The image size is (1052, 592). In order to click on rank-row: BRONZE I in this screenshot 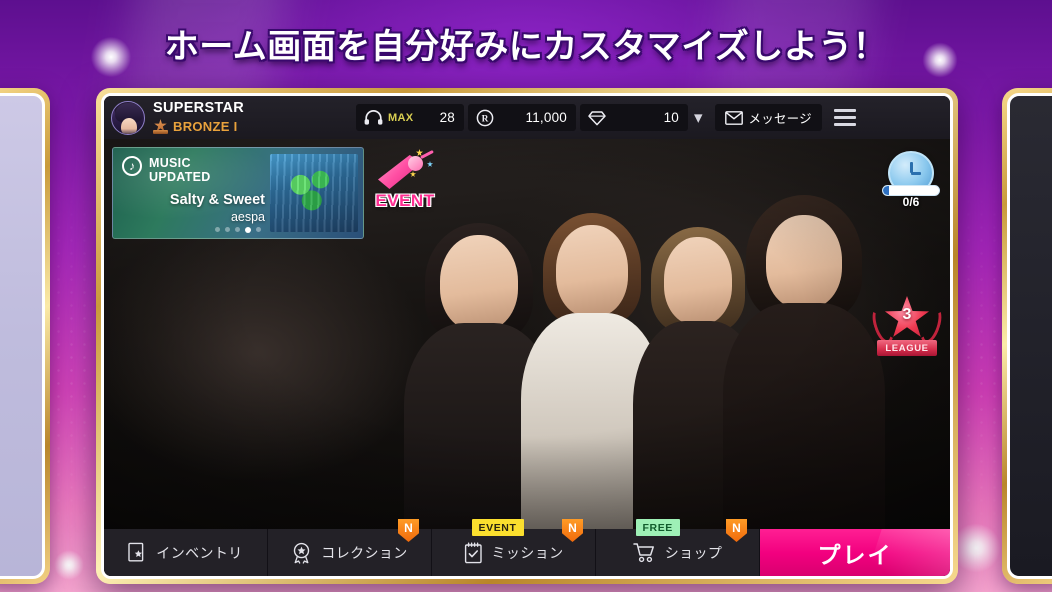, I will do `click(198, 126)`.